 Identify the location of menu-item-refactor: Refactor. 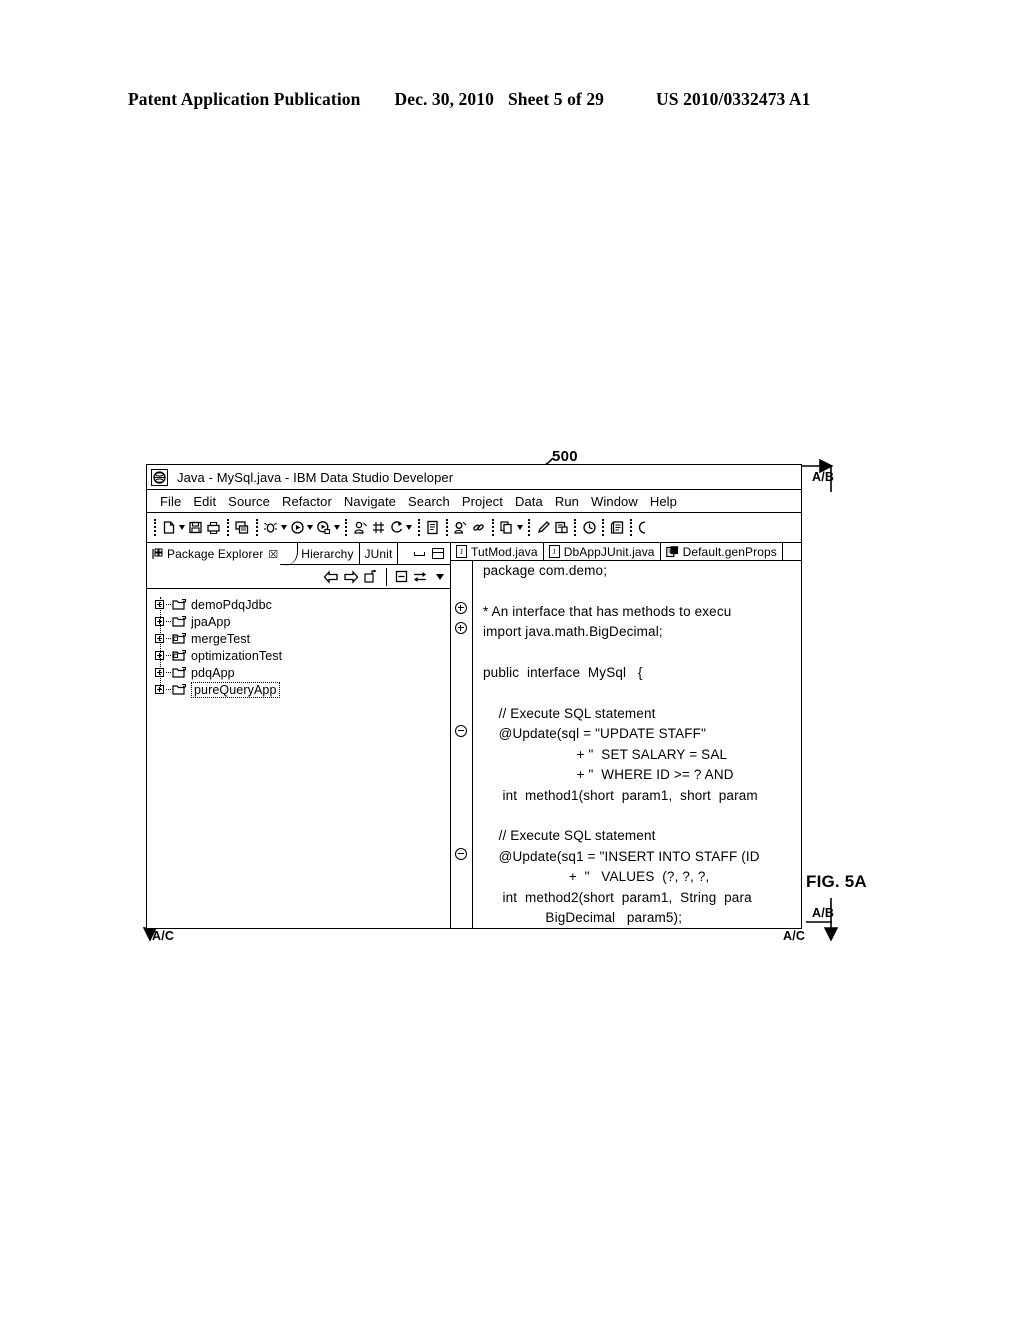
(307, 501).